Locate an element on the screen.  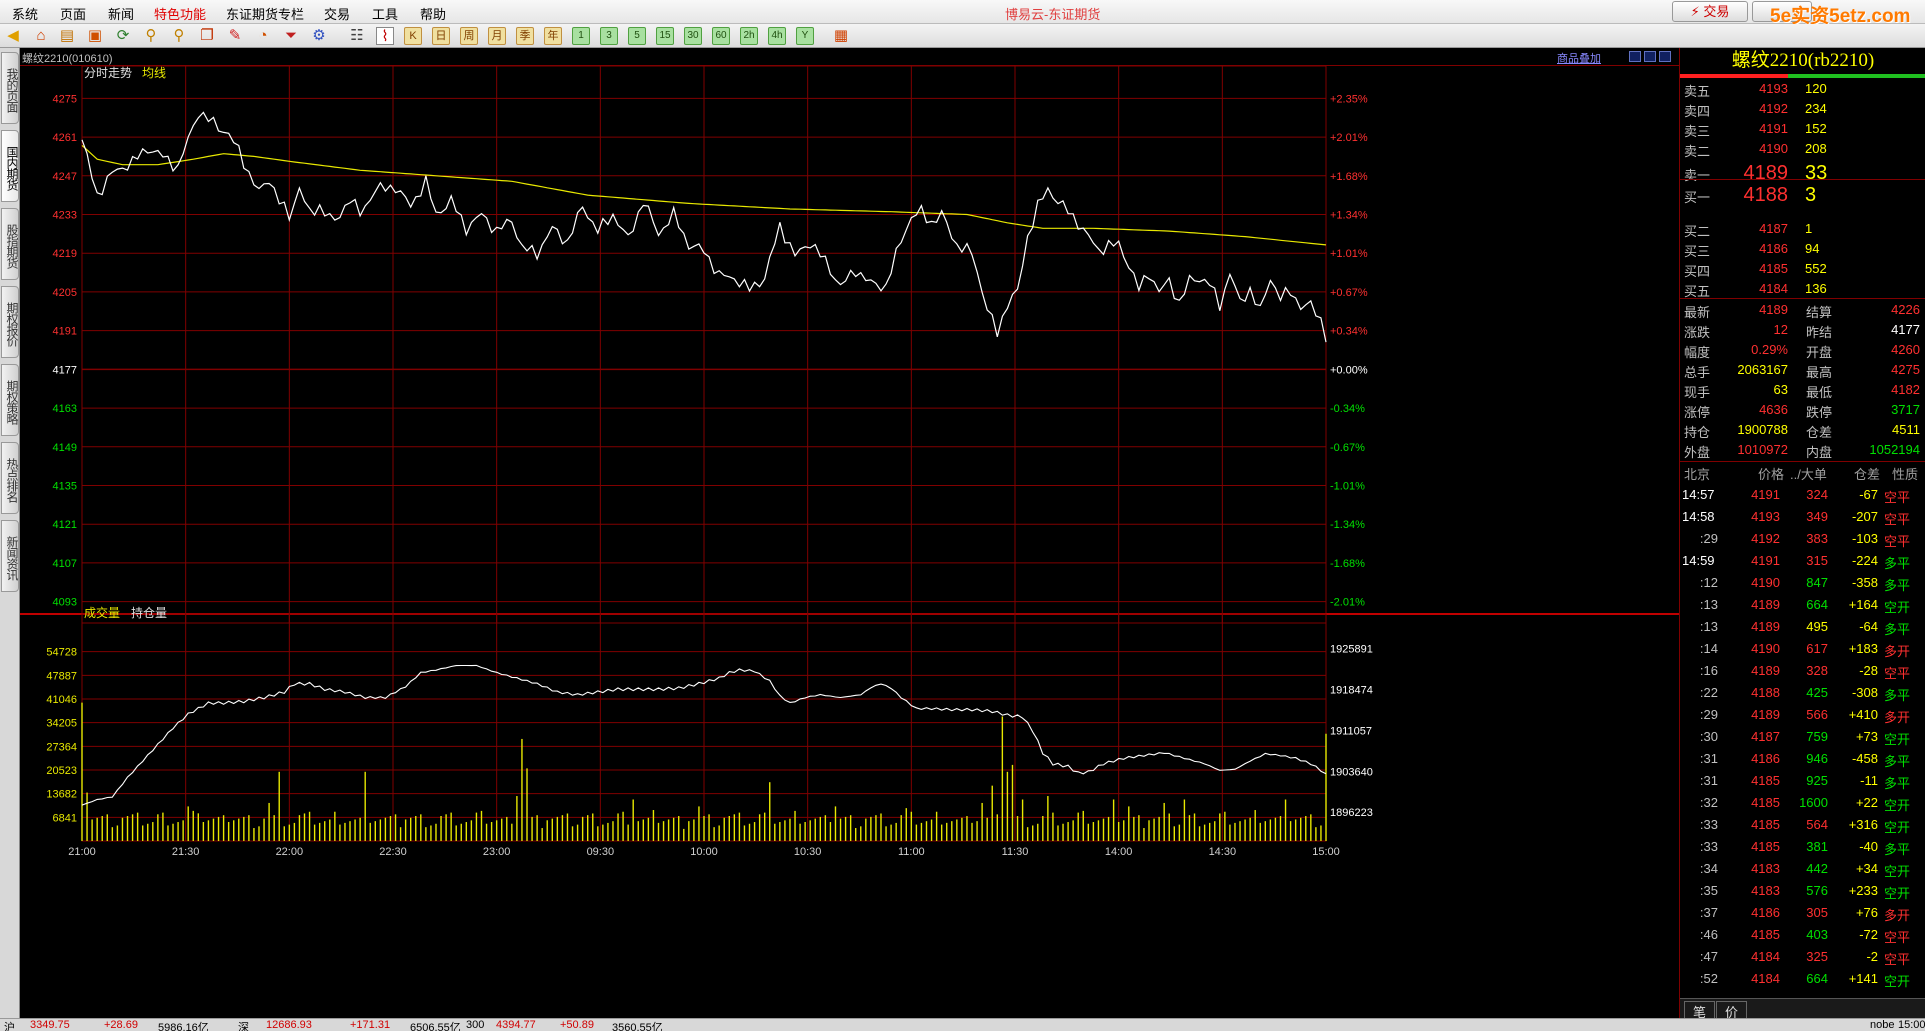
ask-row-3: 卖三 4191 152 is located at coordinates (1802, 128).